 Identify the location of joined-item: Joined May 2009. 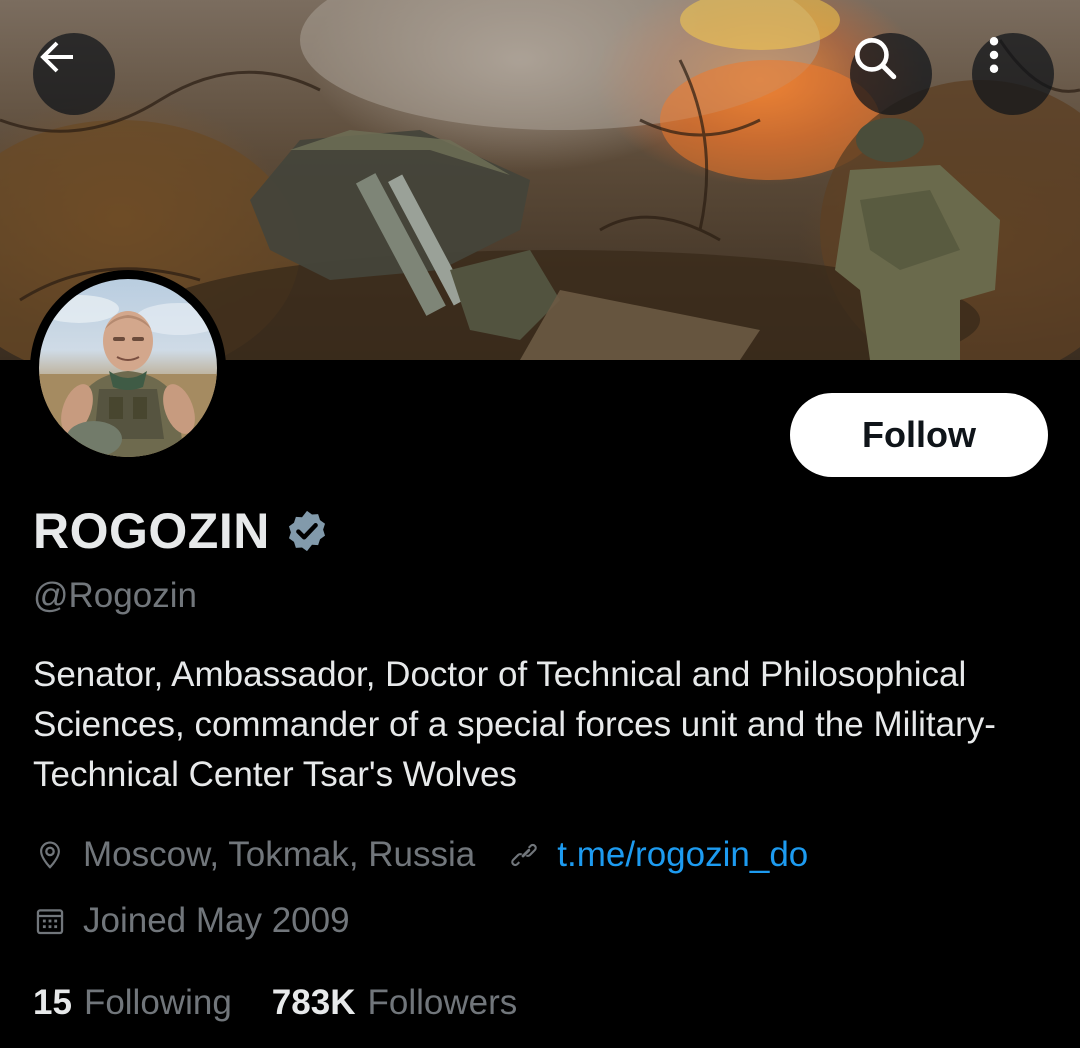
(191, 921).